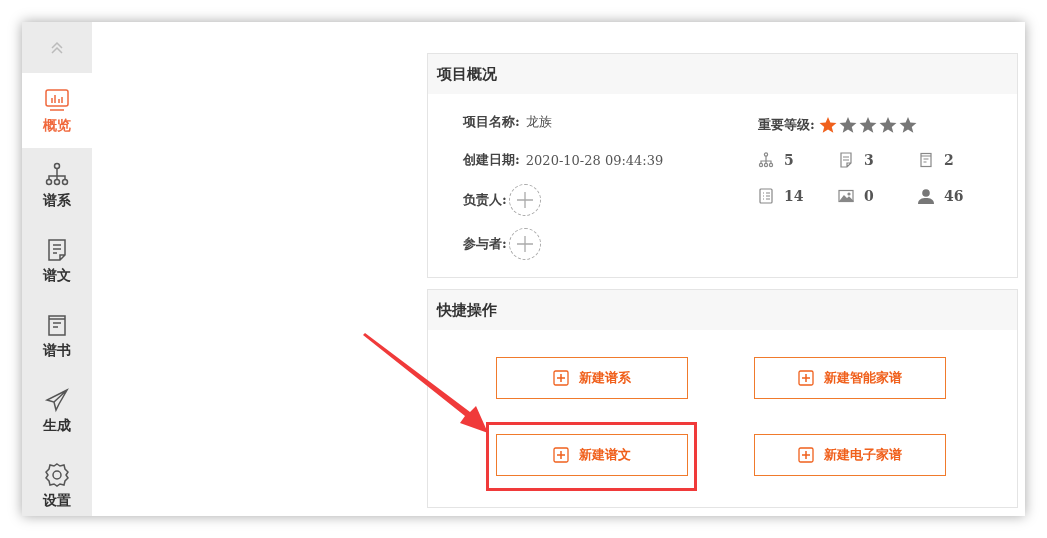 Image resolution: width=1047 pixels, height=538 pixels. I want to click on stat-count: 46, so click(954, 196).